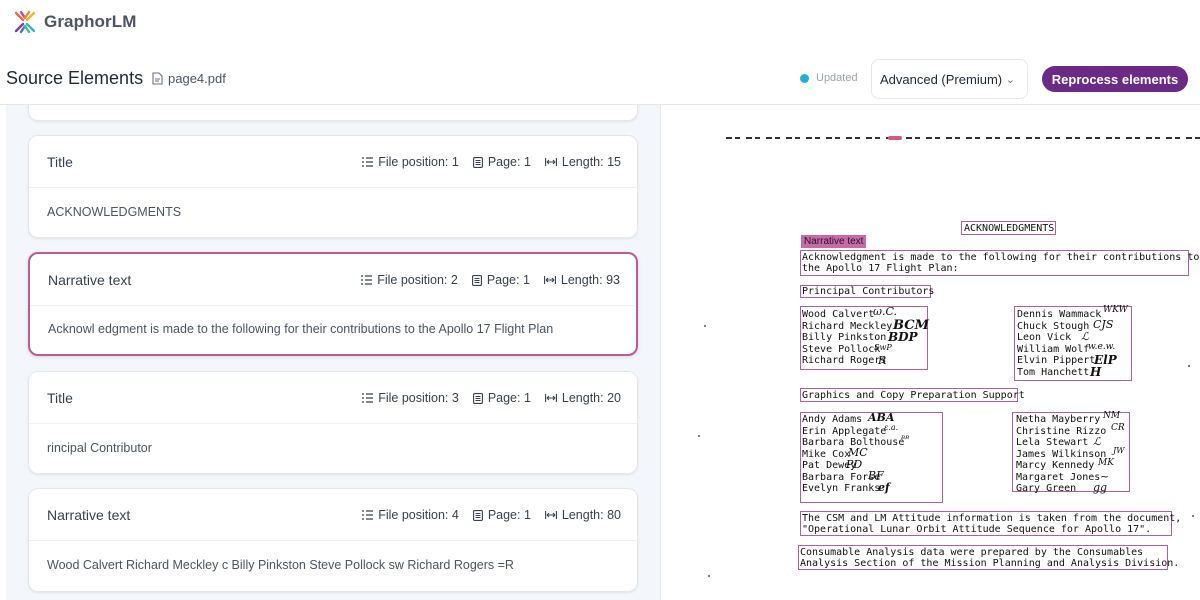 The image size is (1200, 600). I want to click on doc-name: Chuck Stough, so click(1053, 326).